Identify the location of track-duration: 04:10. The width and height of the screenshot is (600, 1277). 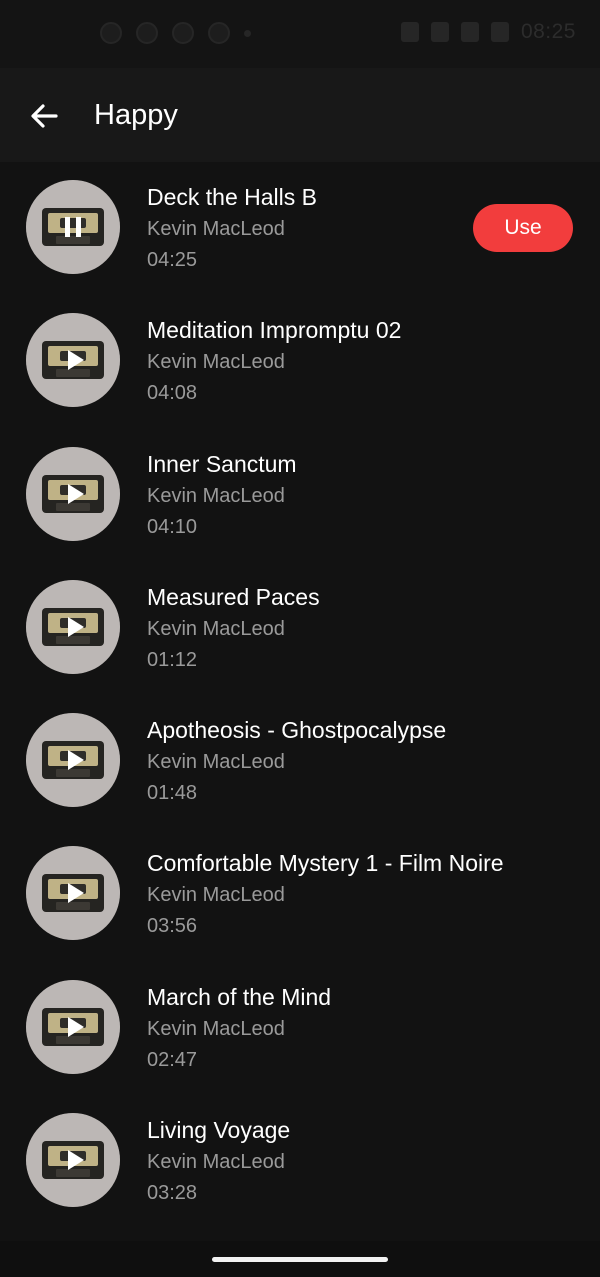
(172, 526).